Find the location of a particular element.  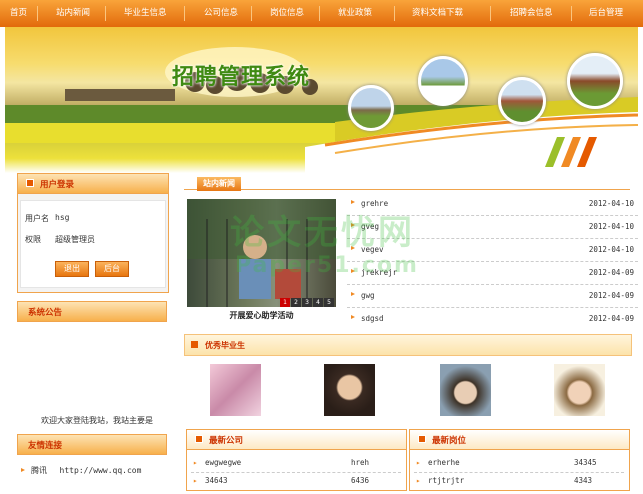

page-dot: 3 is located at coordinates (307, 302).